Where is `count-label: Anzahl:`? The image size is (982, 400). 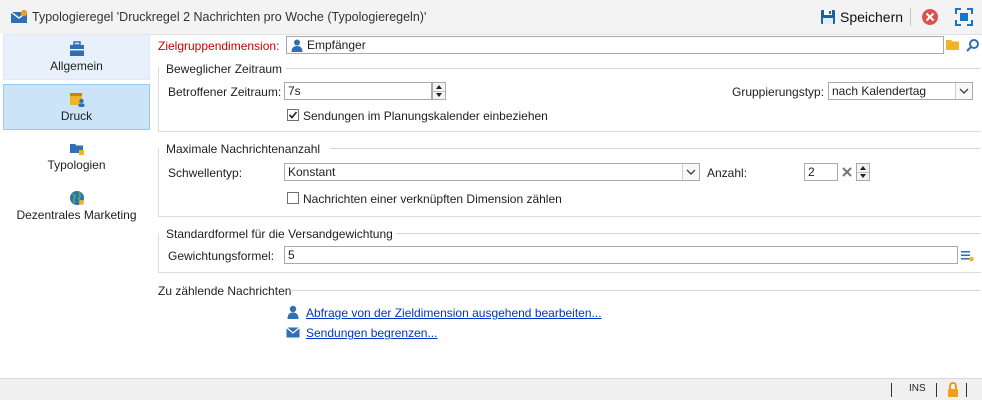 count-label: Anzahl: is located at coordinates (727, 173).